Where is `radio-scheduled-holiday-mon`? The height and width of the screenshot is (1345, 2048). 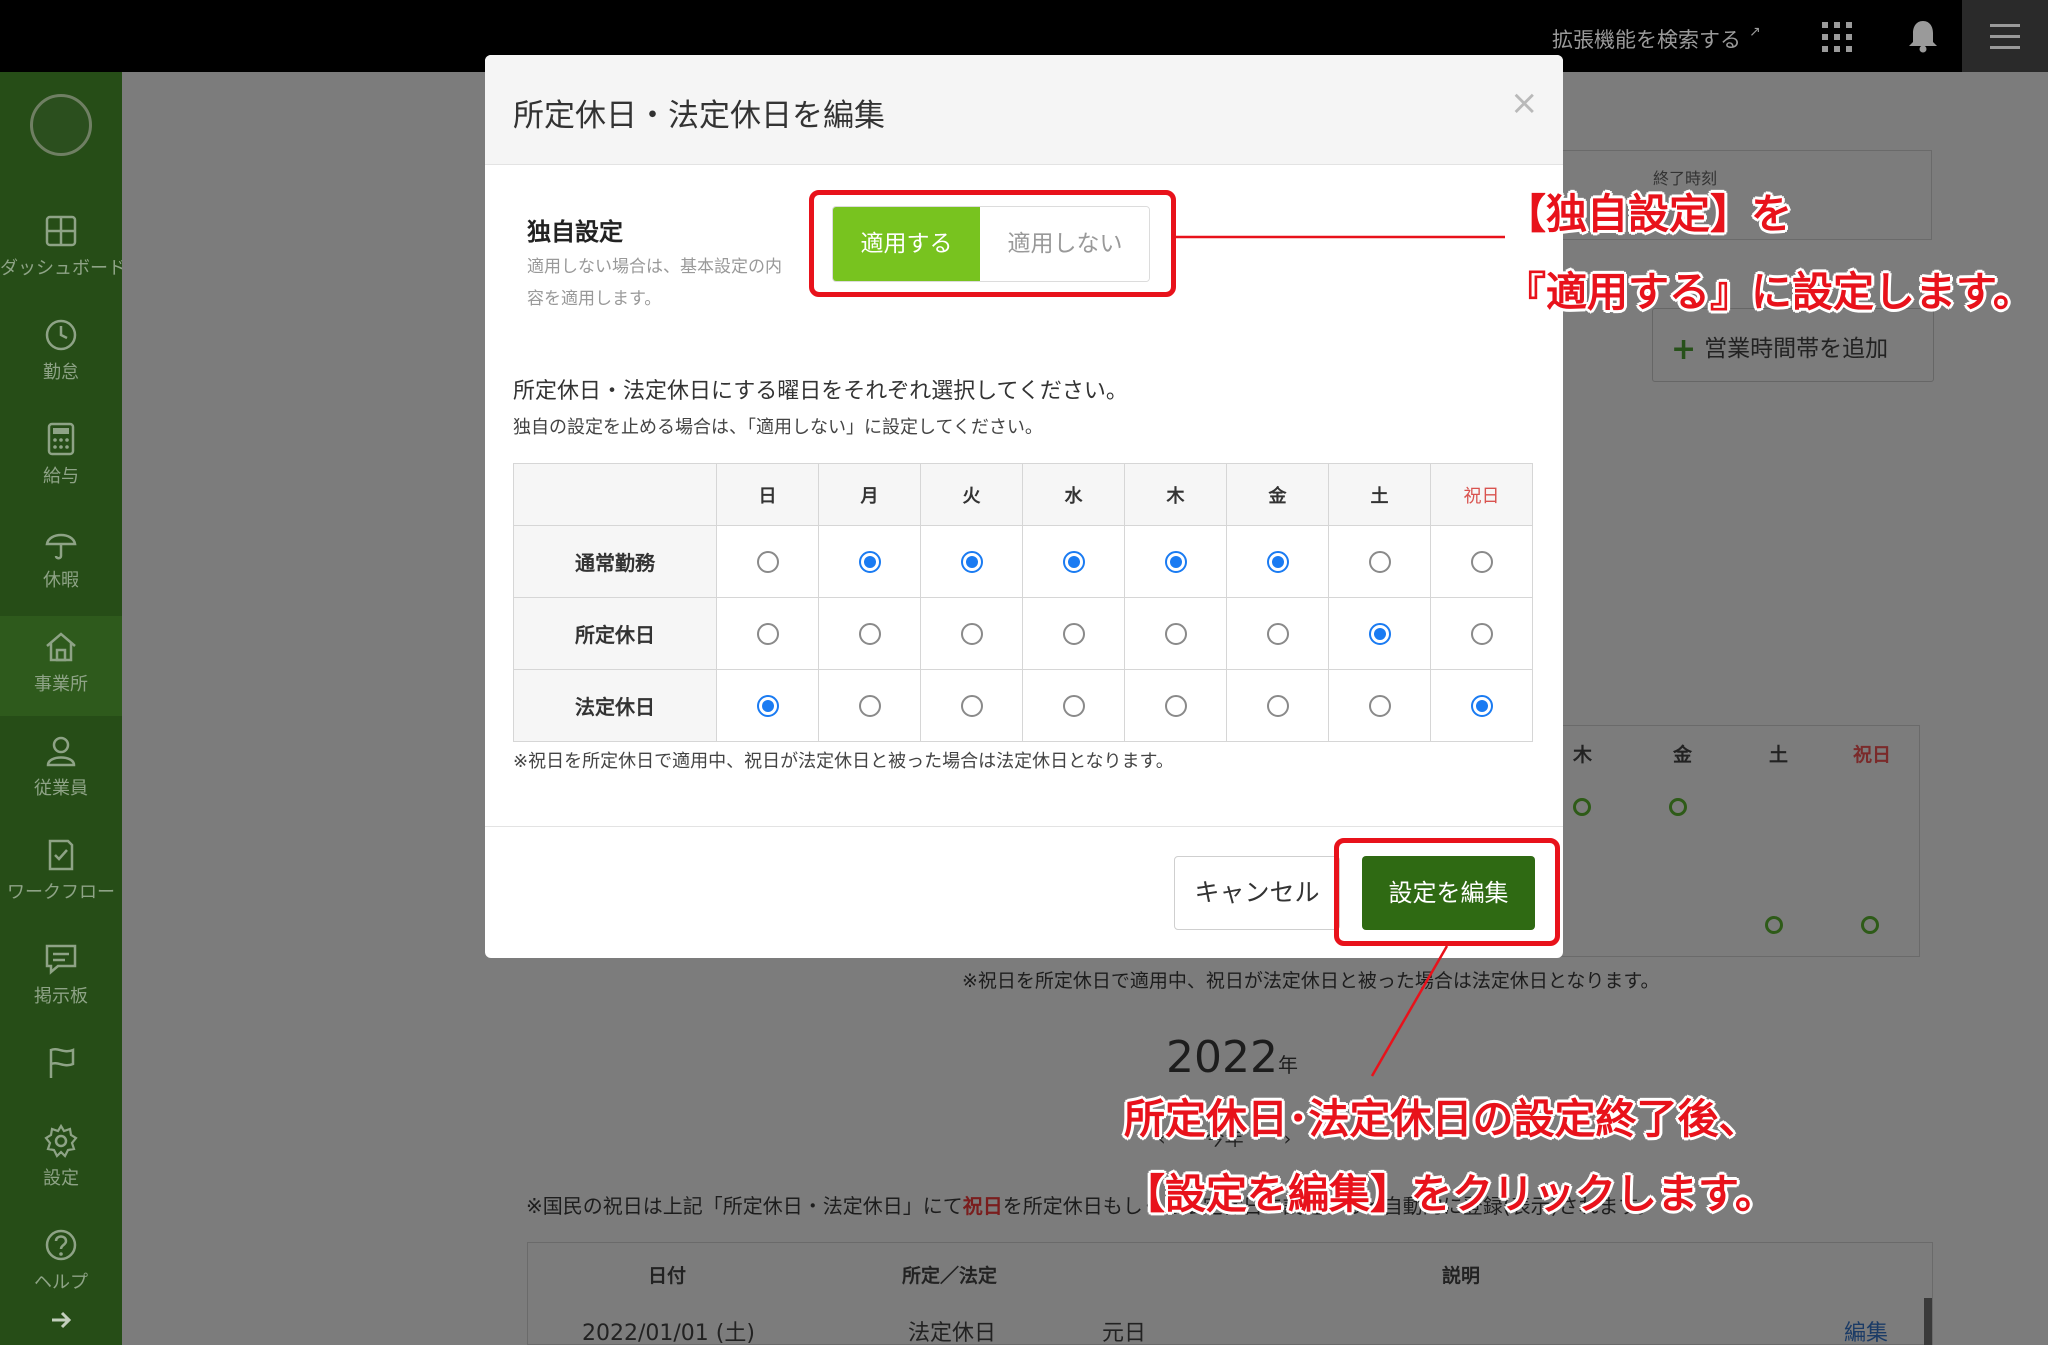 radio-scheduled-holiday-mon is located at coordinates (869, 633).